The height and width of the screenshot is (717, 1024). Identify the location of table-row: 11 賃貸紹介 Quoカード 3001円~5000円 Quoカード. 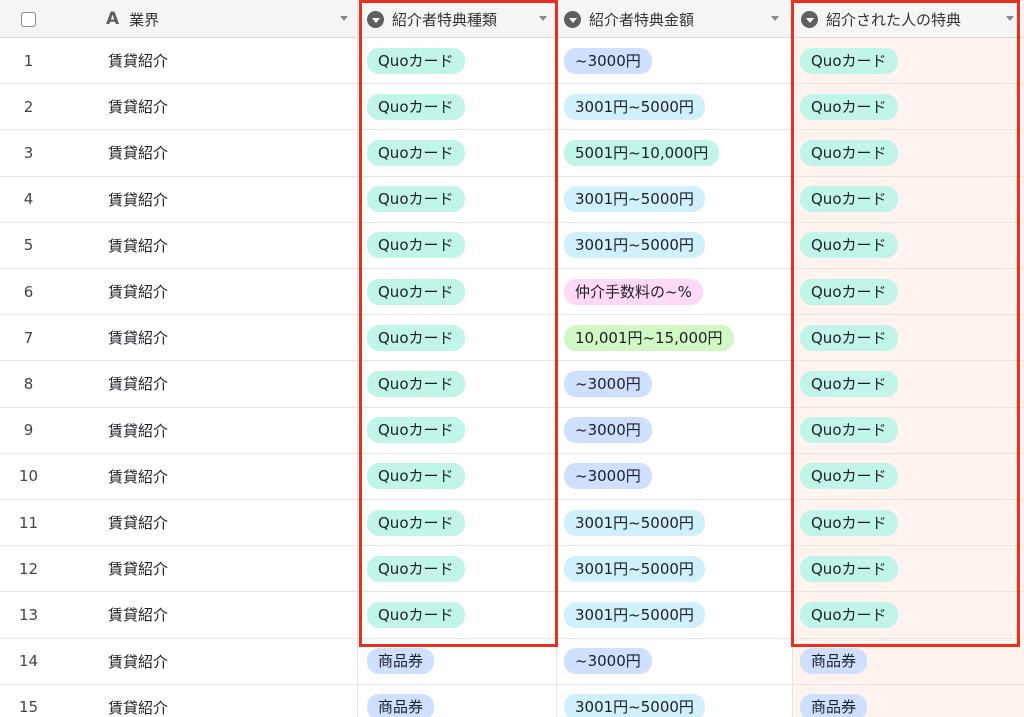
(512, 523).